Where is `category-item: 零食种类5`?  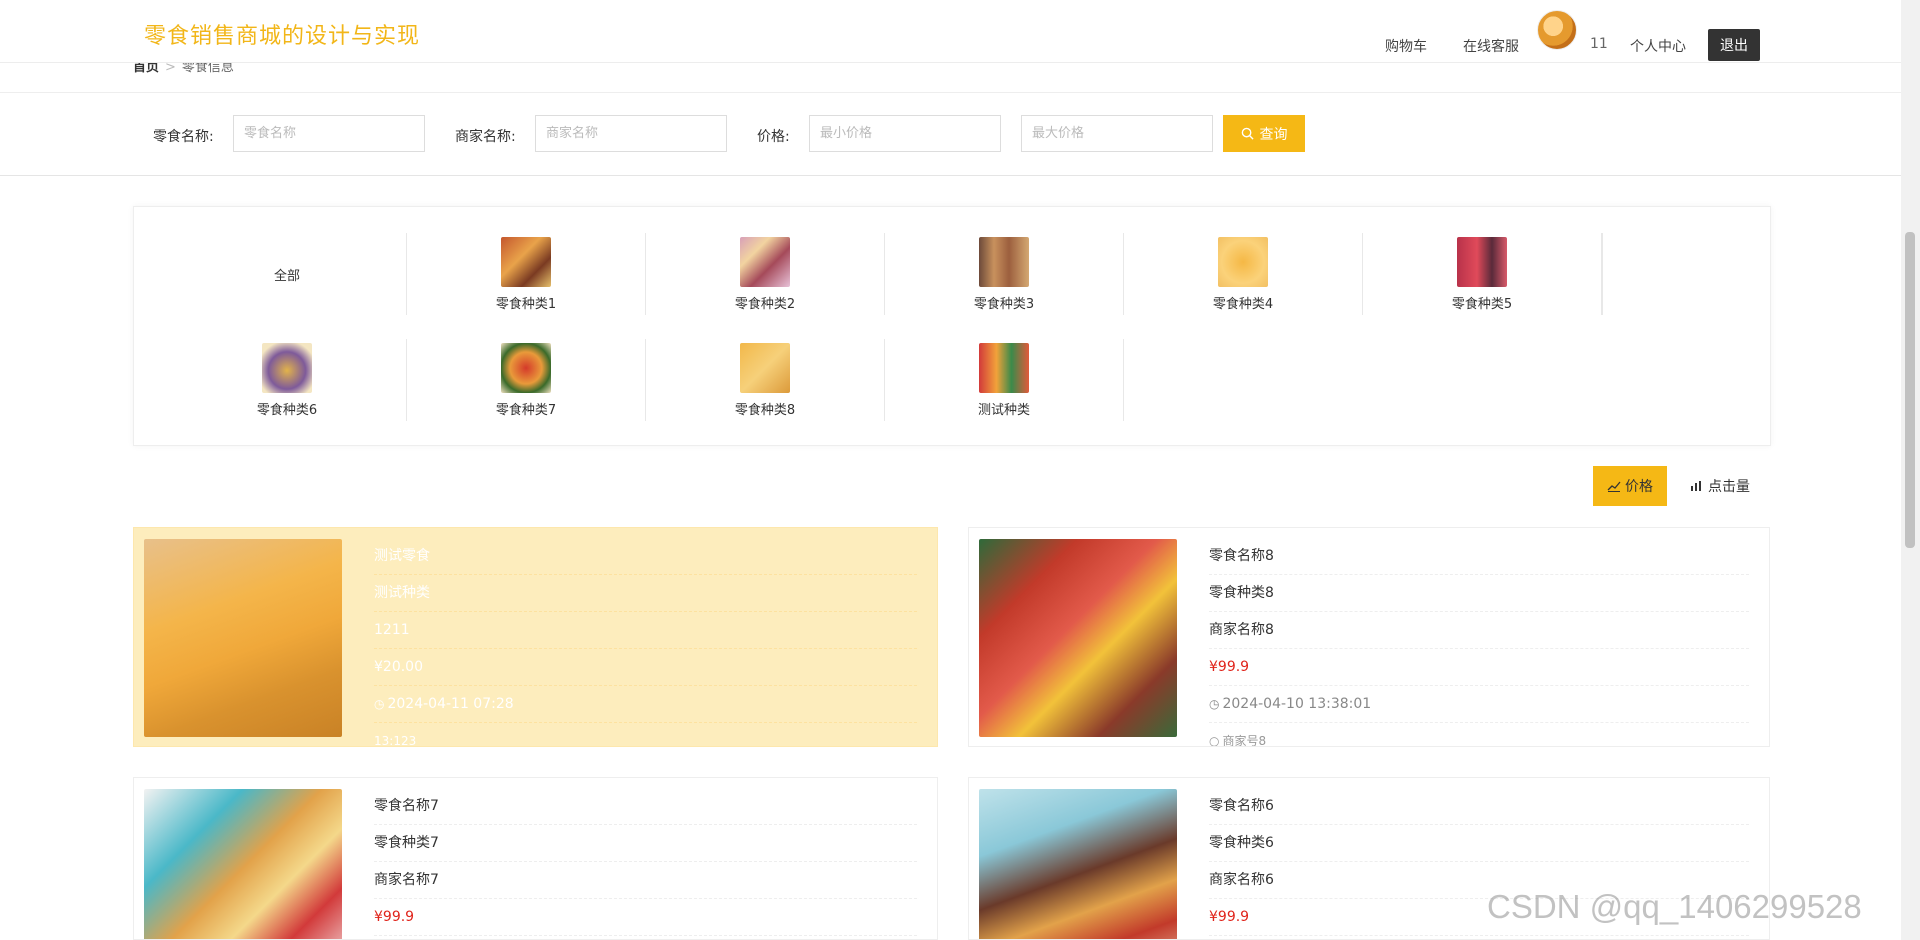
category-item: 零食种类5 is located at coordinates (1482, 274).